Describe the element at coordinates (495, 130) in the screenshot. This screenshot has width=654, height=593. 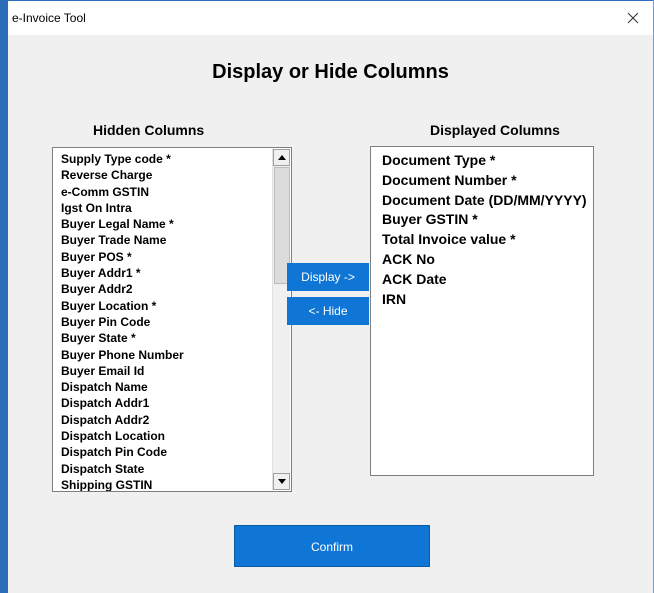
I see `displayed-columns-label: Displayed Columns` at that location.